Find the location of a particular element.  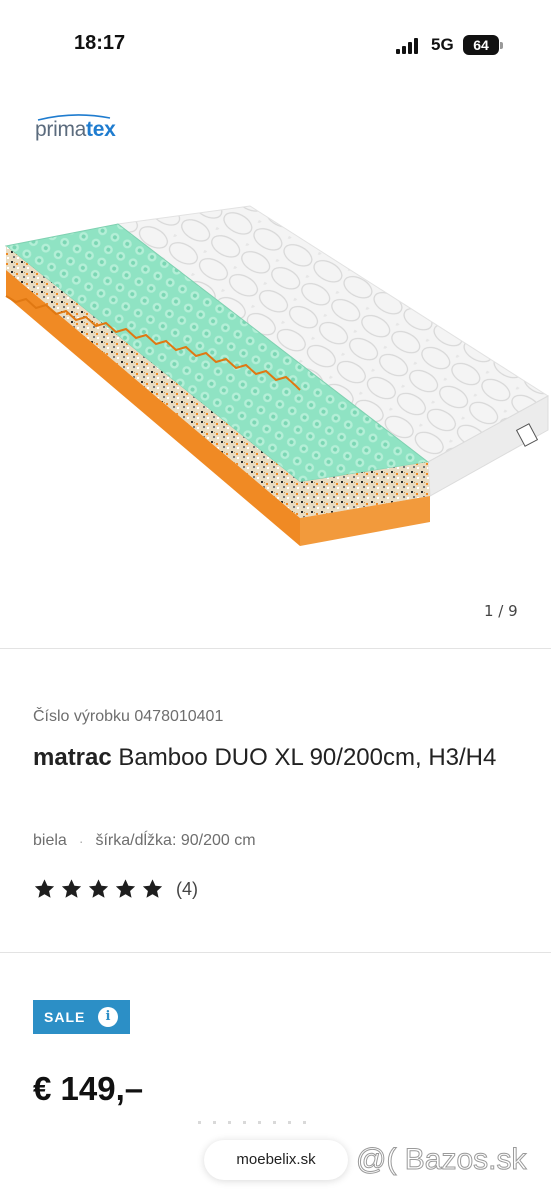

status-time: 18:17 is located at coordinates (100, 43).